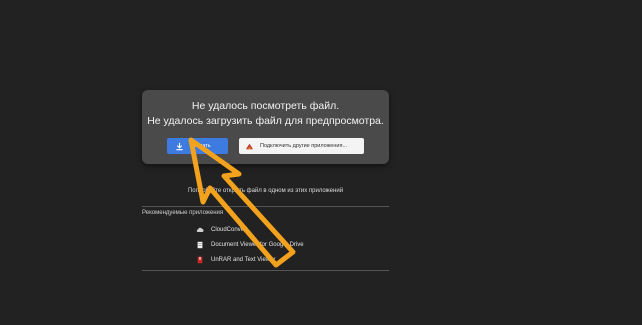 This screenshot has height=325, width=642. I want to click on recommended-apps-heading: Рекомендуемые приложения, so click(183, 213).